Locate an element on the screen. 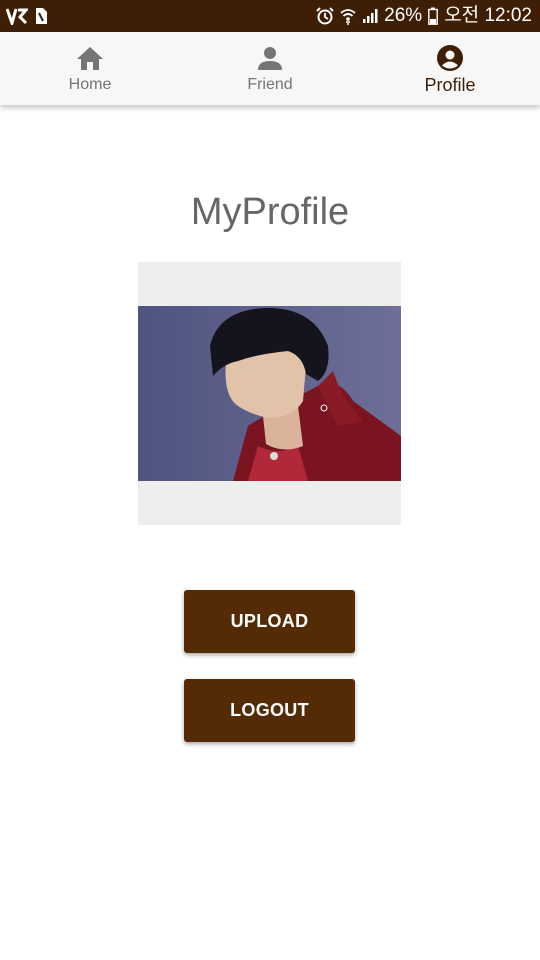 The height and width of the screenshot is (960, 540). tab-profile-label: Profile is located at coordinates (450, 84).